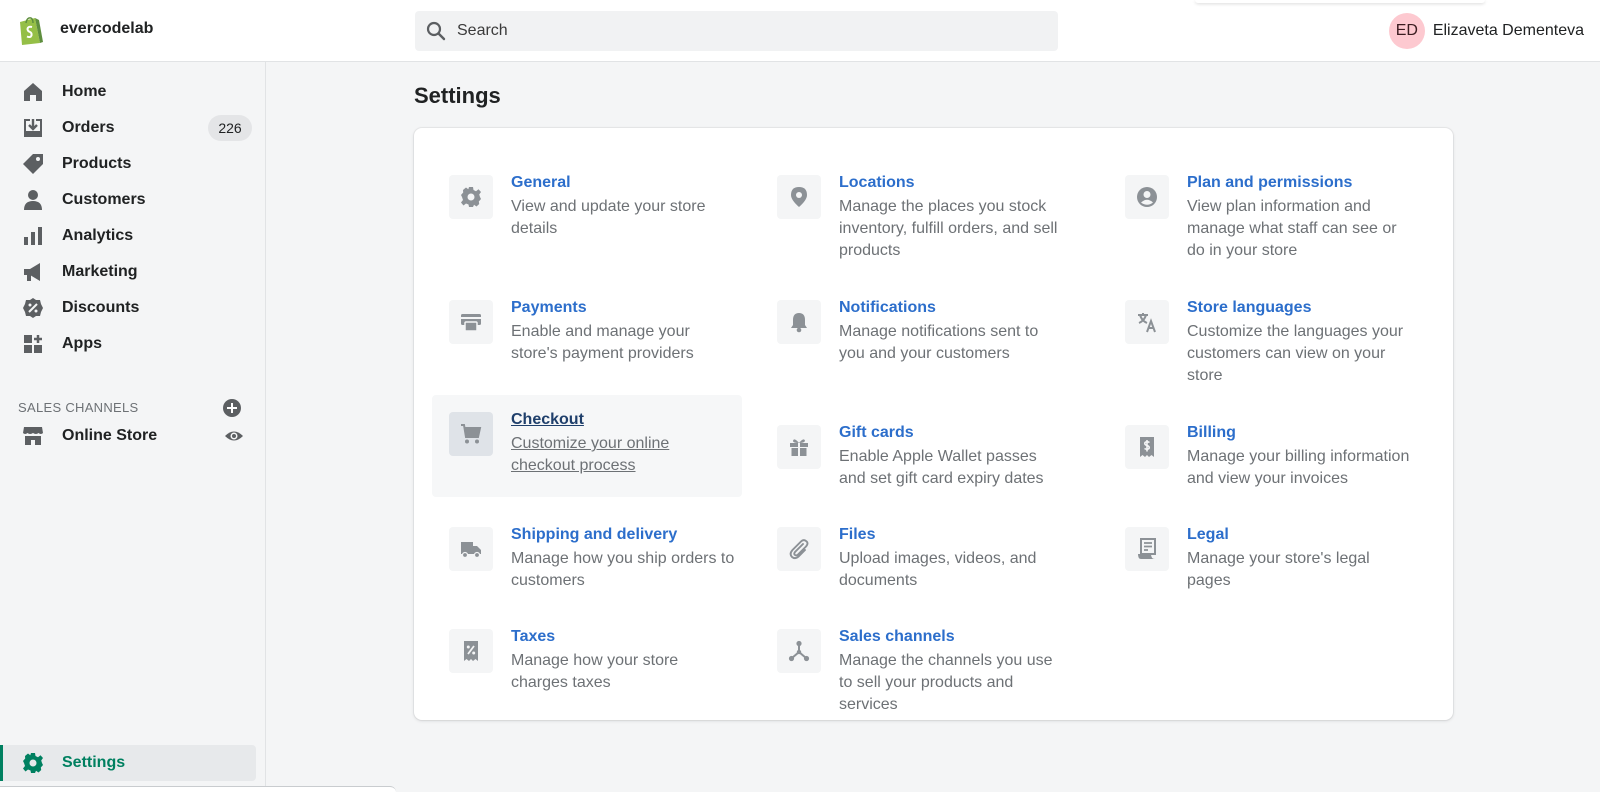 Image resolution: width=1600 pixels, height=792 pixels. What do you see at coordinates (799, 447) in the screenshot?
I see `gift-icon` at bounding box center [799, 447].